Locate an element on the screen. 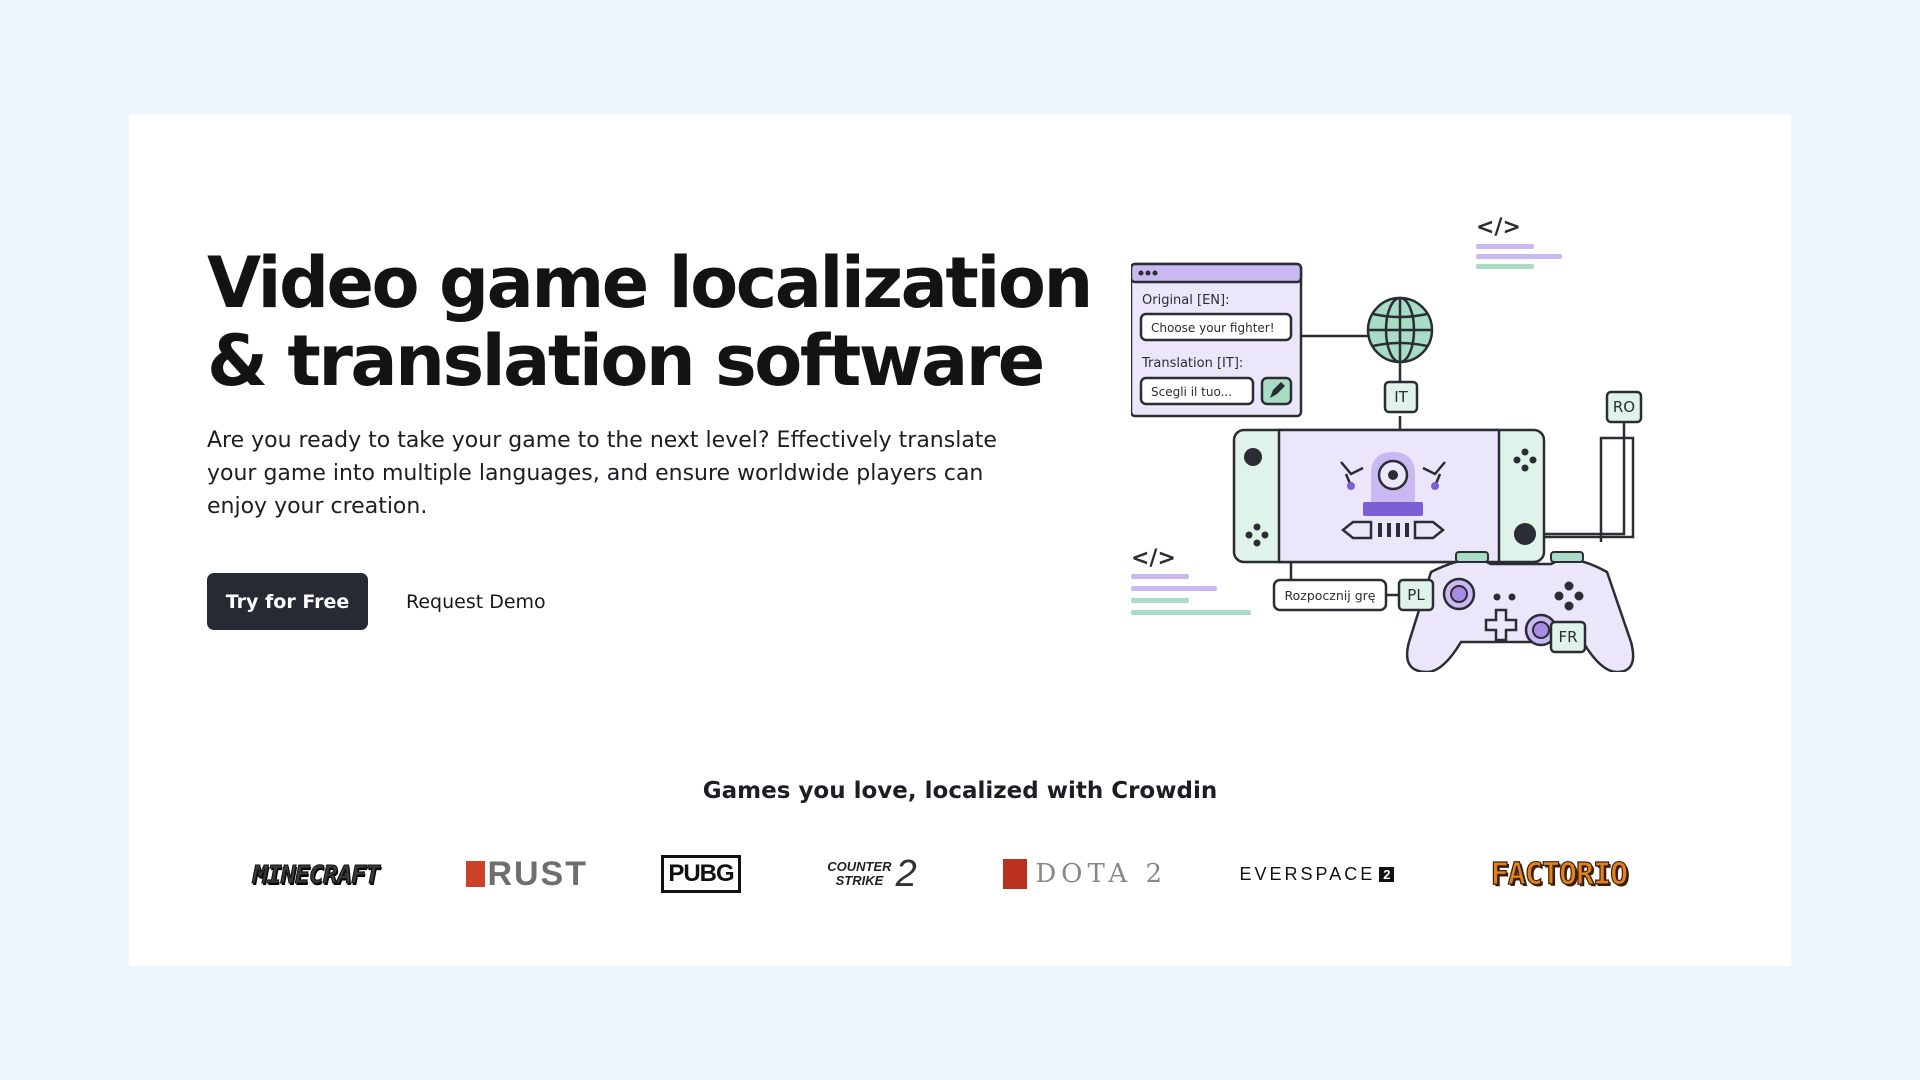  original-value: Choose your fighter! is located at coordinates (1213, 328).